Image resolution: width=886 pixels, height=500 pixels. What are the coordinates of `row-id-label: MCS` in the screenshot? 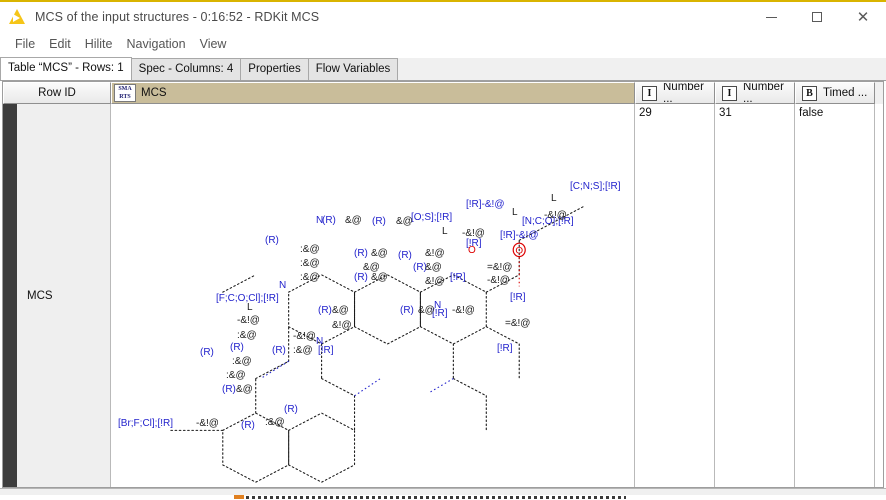 It's located at (40, 295).